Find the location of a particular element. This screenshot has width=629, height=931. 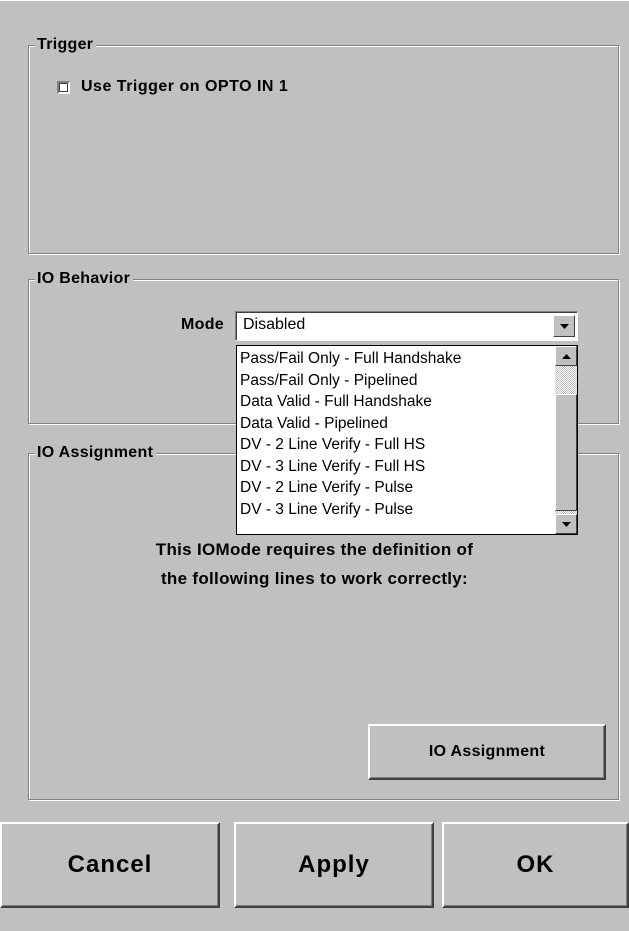

ok-button: OK is located at coordinates (535, 865).